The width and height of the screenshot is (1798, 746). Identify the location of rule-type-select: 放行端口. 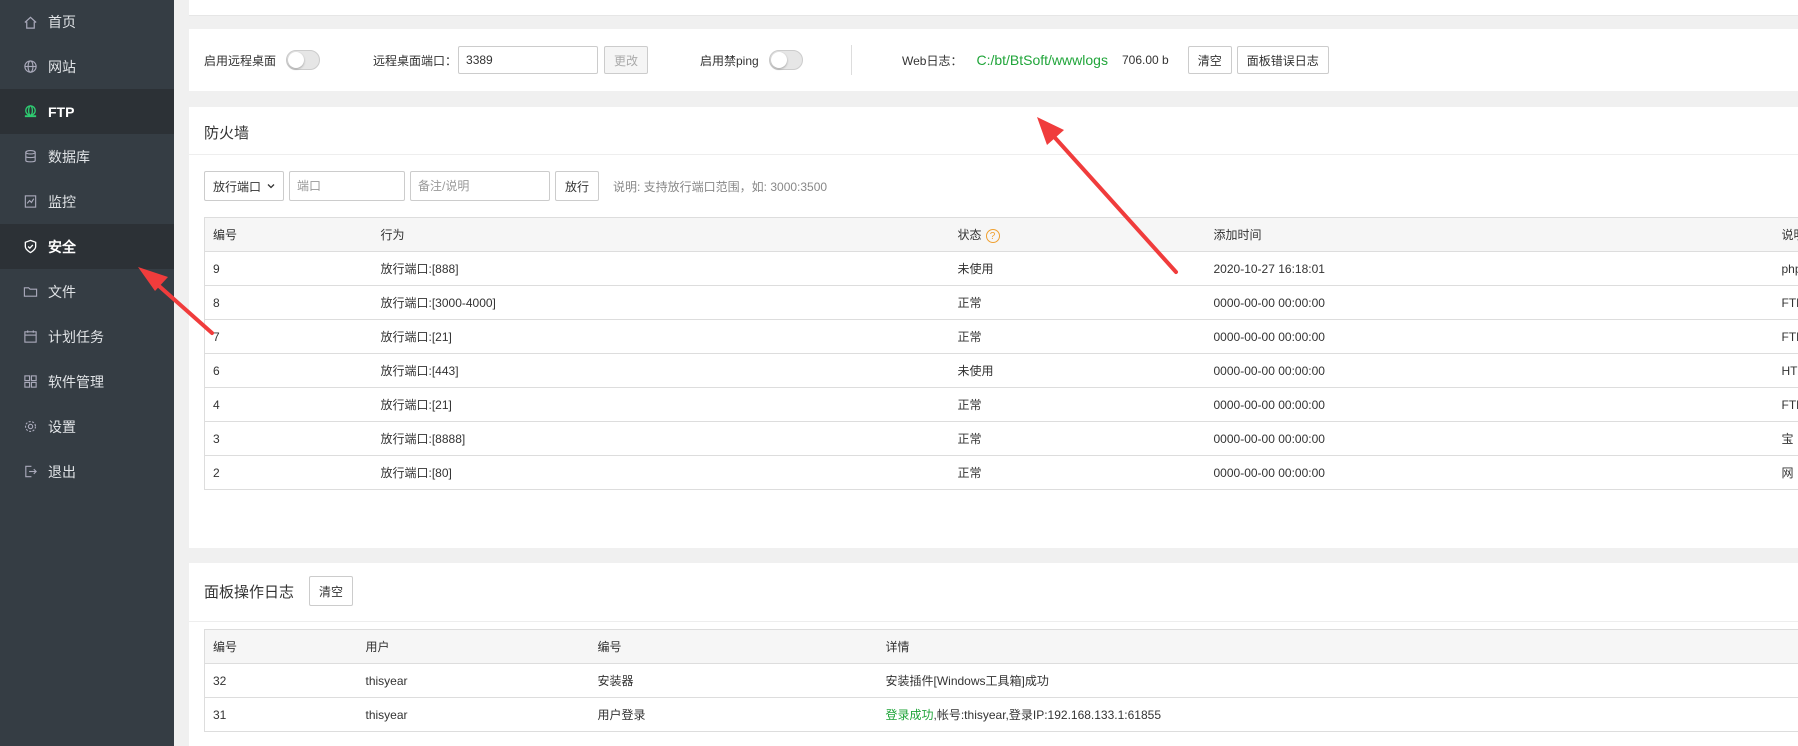
(244, 186).